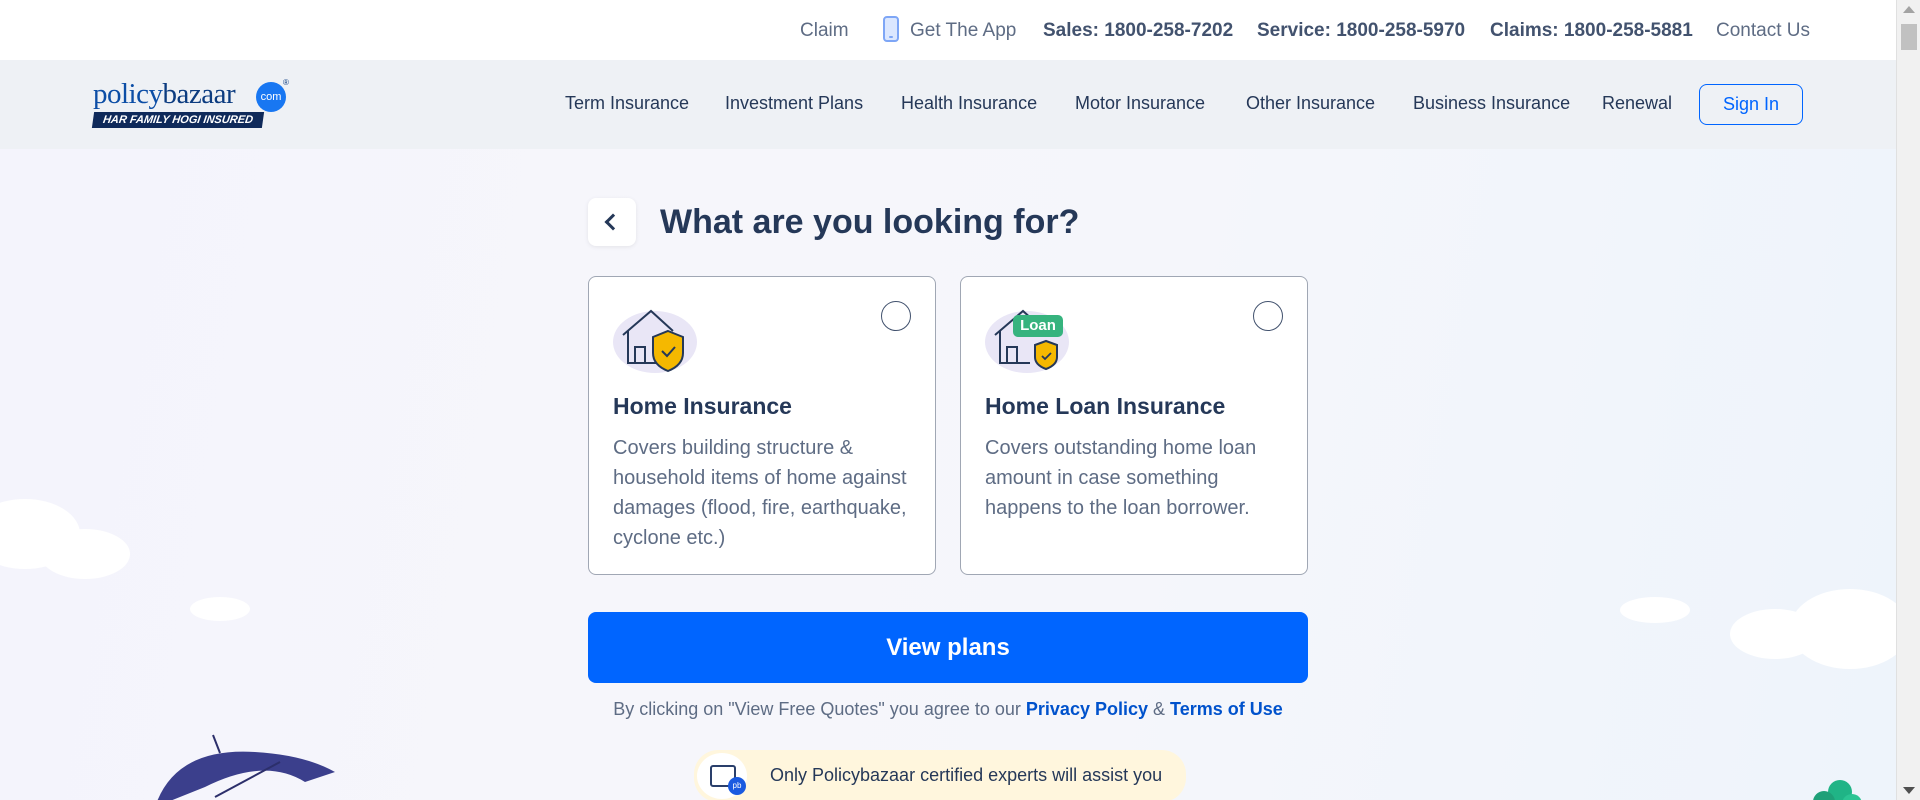 The image size is (1920, 800). What do you see at coordinates (948, 647) in the screenshot?
I see `view-plans-button: View plans` at bounding box center [948, 647].